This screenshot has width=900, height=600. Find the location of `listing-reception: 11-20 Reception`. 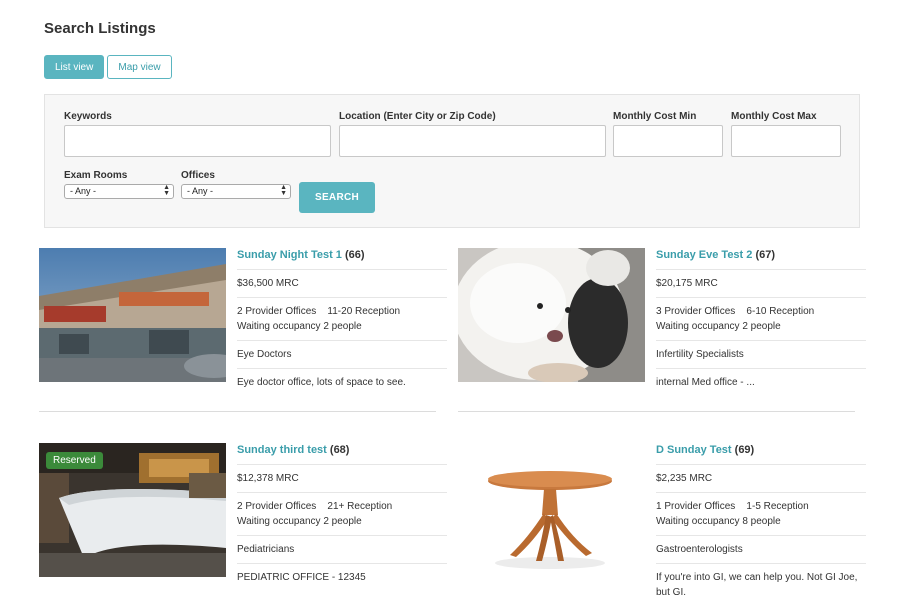

listing-reception: 11-20 Reception is located at coordinates (364, 311).